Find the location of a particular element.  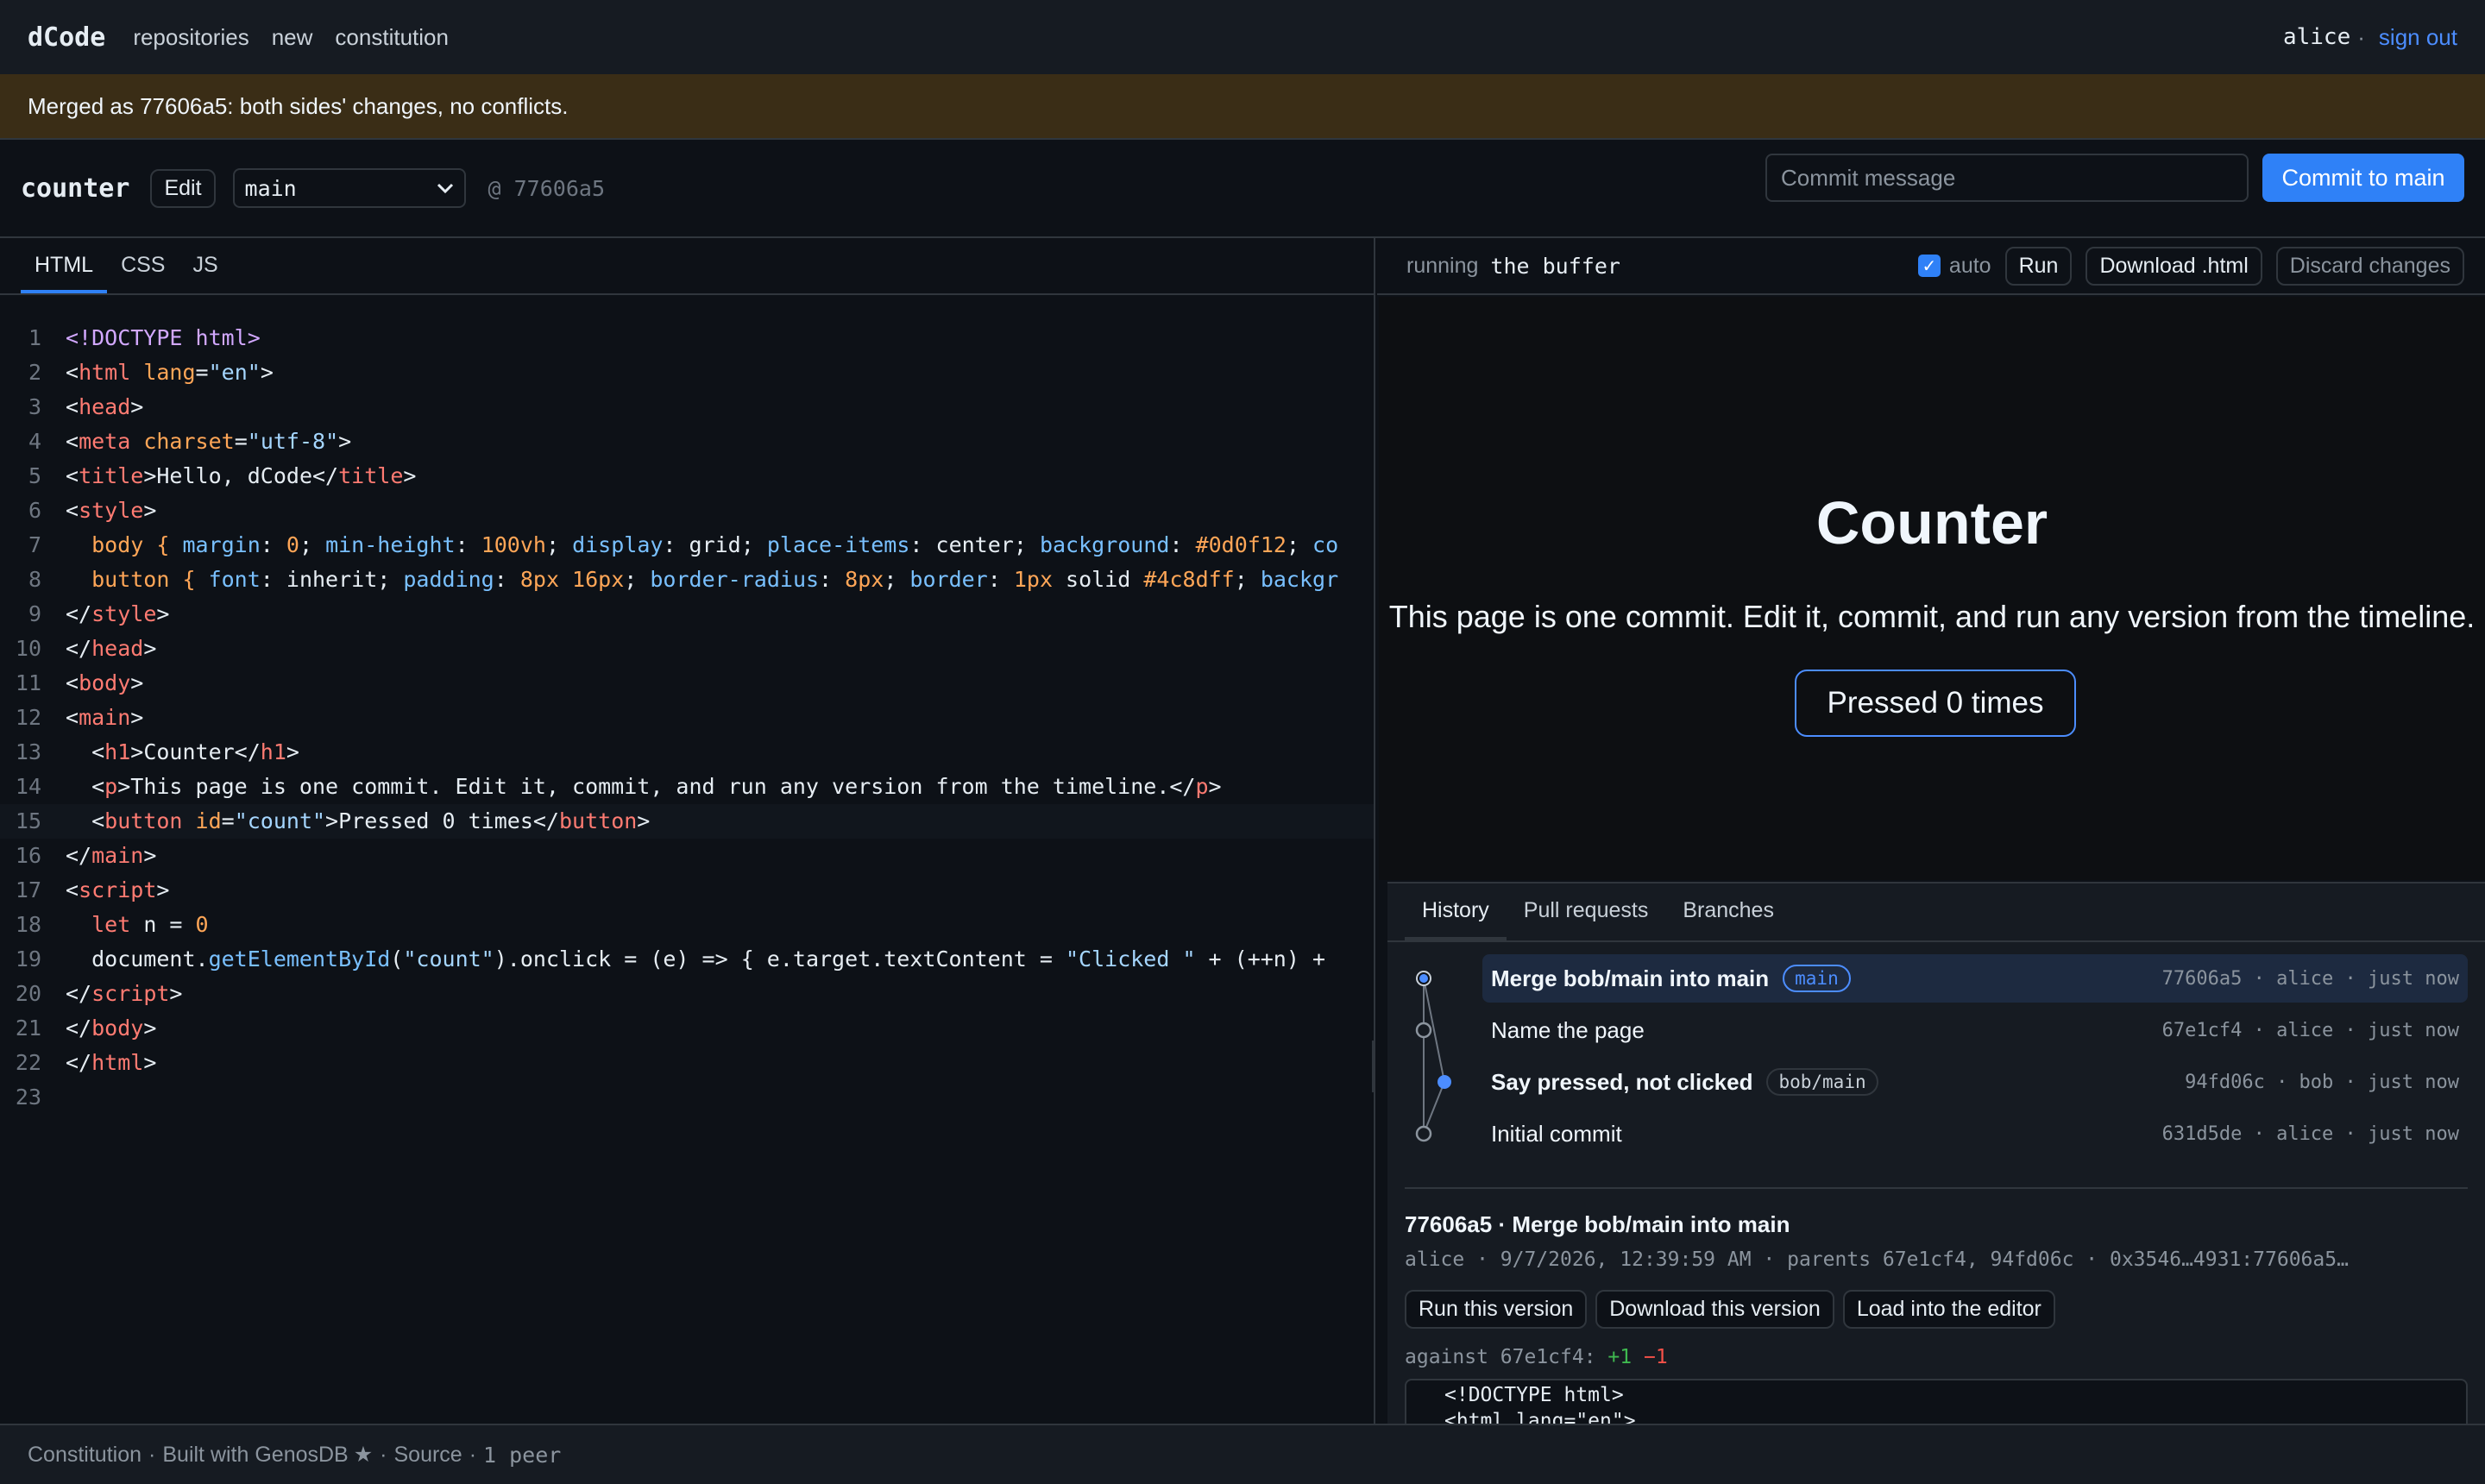

code-line: 22 </html > is located at coordinates (687, 1063).